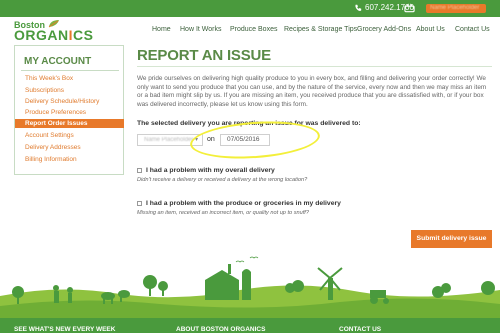 Image resolution: width=500 pixels, height=333 pixels. Describe the element at coordinates (384, 29) in the screenshot. I see `nav-grocery-addons: Grocery Add-Ons` at that location.